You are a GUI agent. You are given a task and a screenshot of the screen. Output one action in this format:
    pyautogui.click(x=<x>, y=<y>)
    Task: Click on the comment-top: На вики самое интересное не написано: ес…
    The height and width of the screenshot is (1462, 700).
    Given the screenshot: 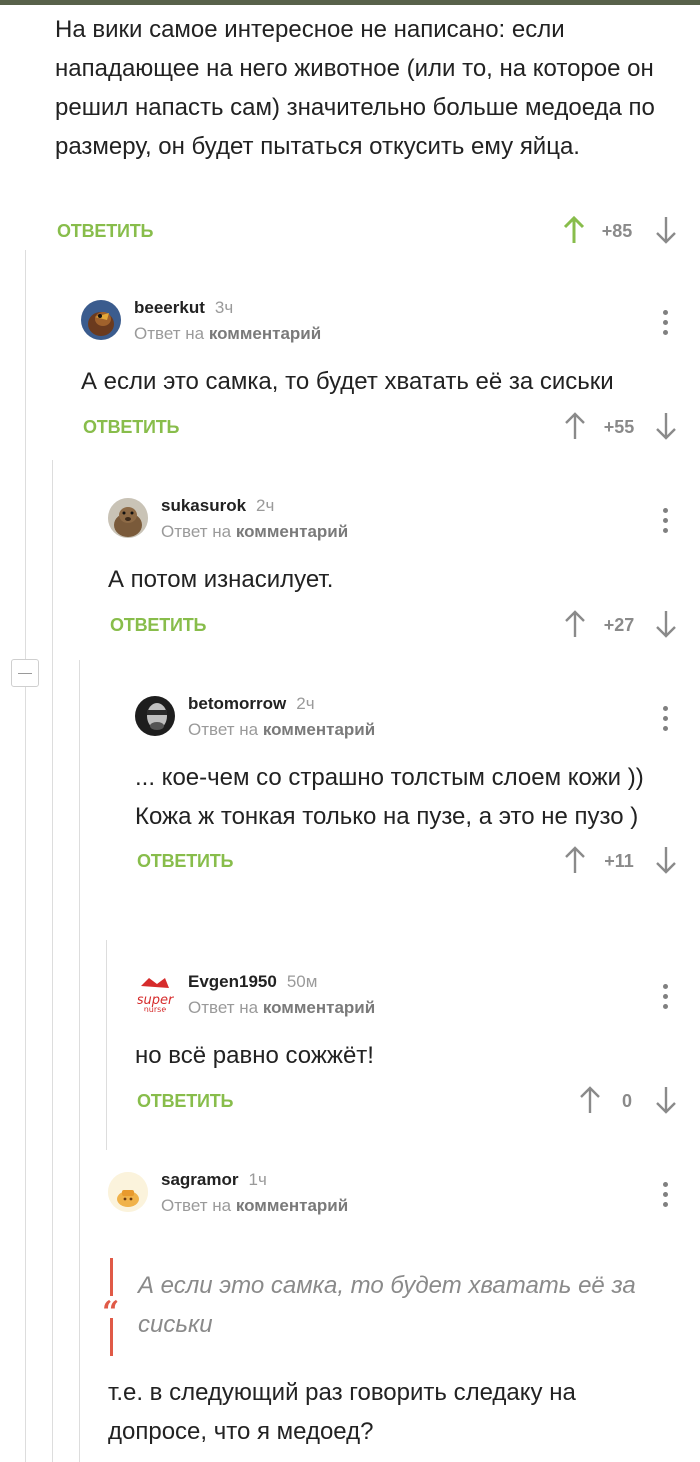 What is the action you would take?
    pyautogui.click(x=365, y=88)
    